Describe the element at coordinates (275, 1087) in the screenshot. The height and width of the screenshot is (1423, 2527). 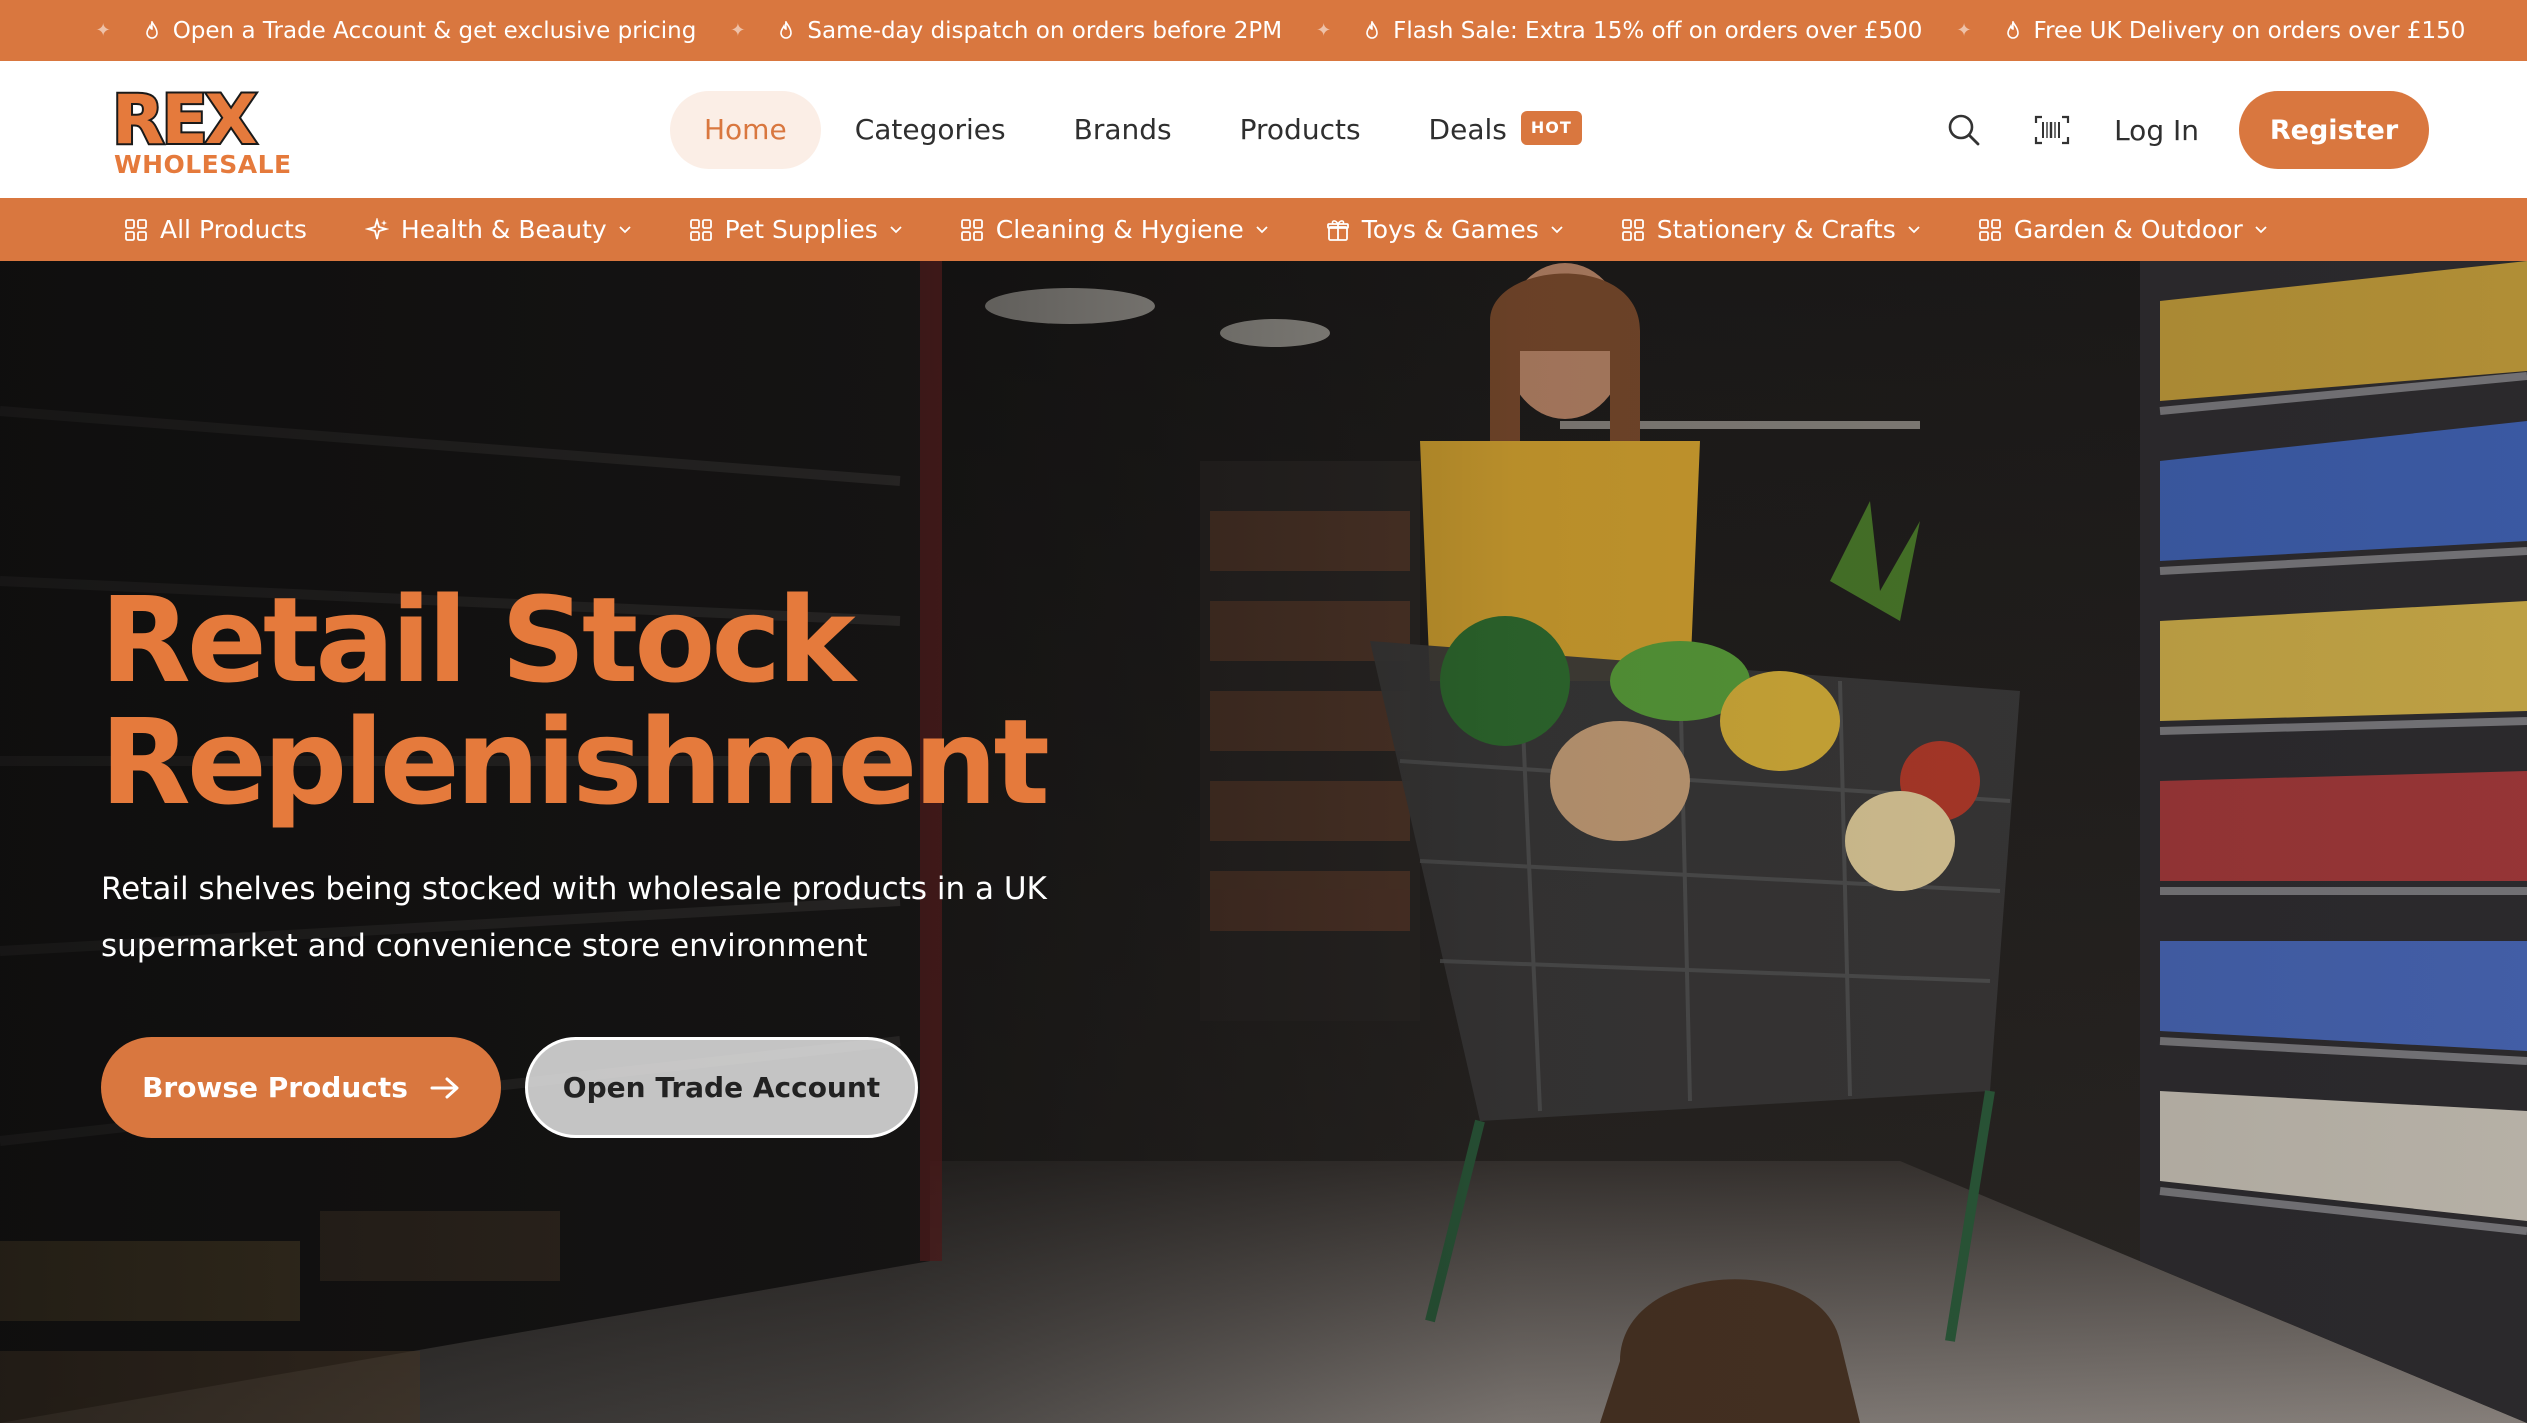
I see `browse-products-label: Browse Products` at that location.